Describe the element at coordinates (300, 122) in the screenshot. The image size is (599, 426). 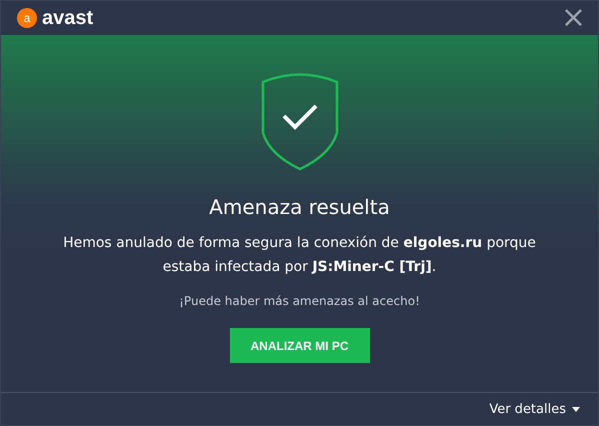
I see `shield-check-icon` at that location.